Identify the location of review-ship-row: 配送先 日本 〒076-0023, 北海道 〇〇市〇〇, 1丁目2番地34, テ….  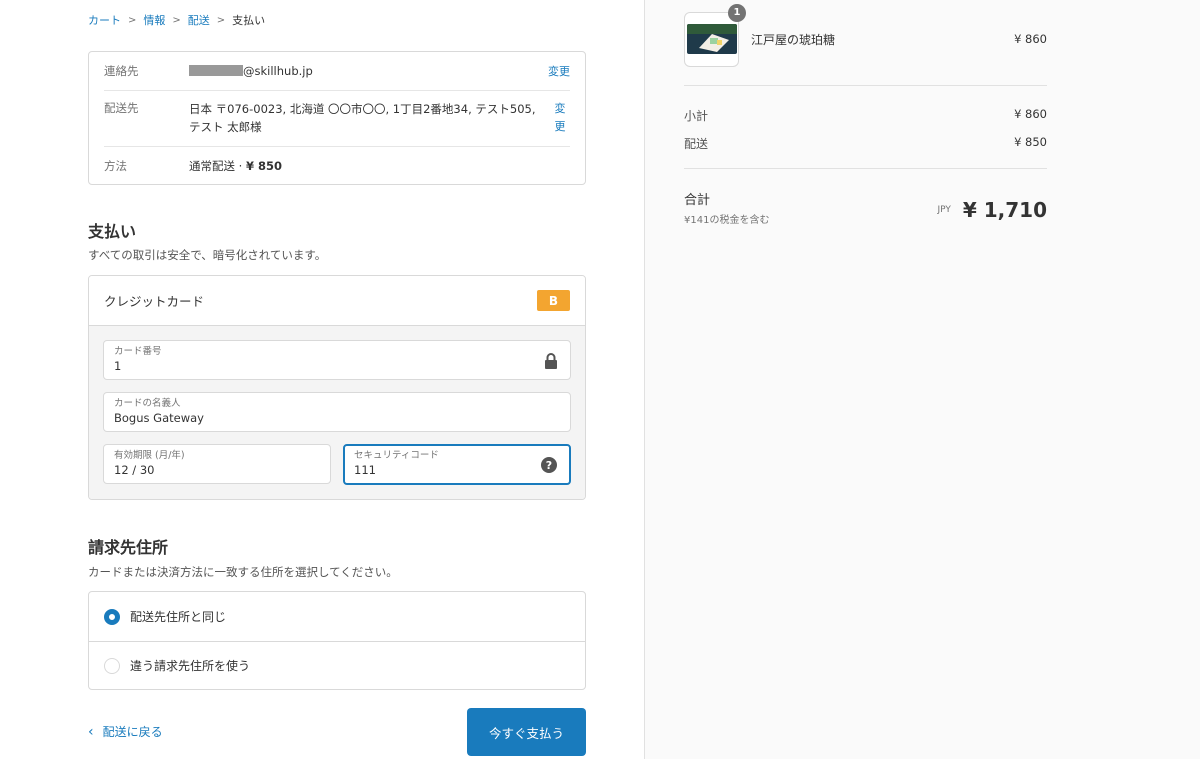
(337, 119).